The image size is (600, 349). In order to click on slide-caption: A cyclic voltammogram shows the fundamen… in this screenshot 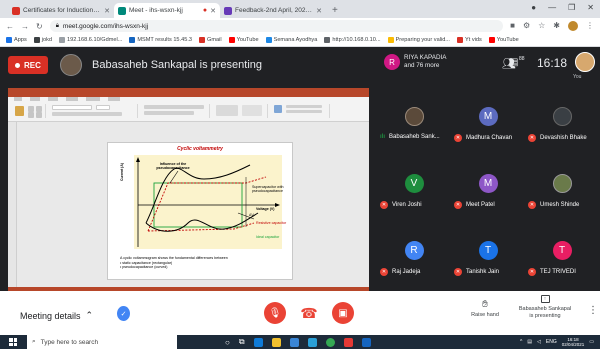, I will do `click(174, 263)`.